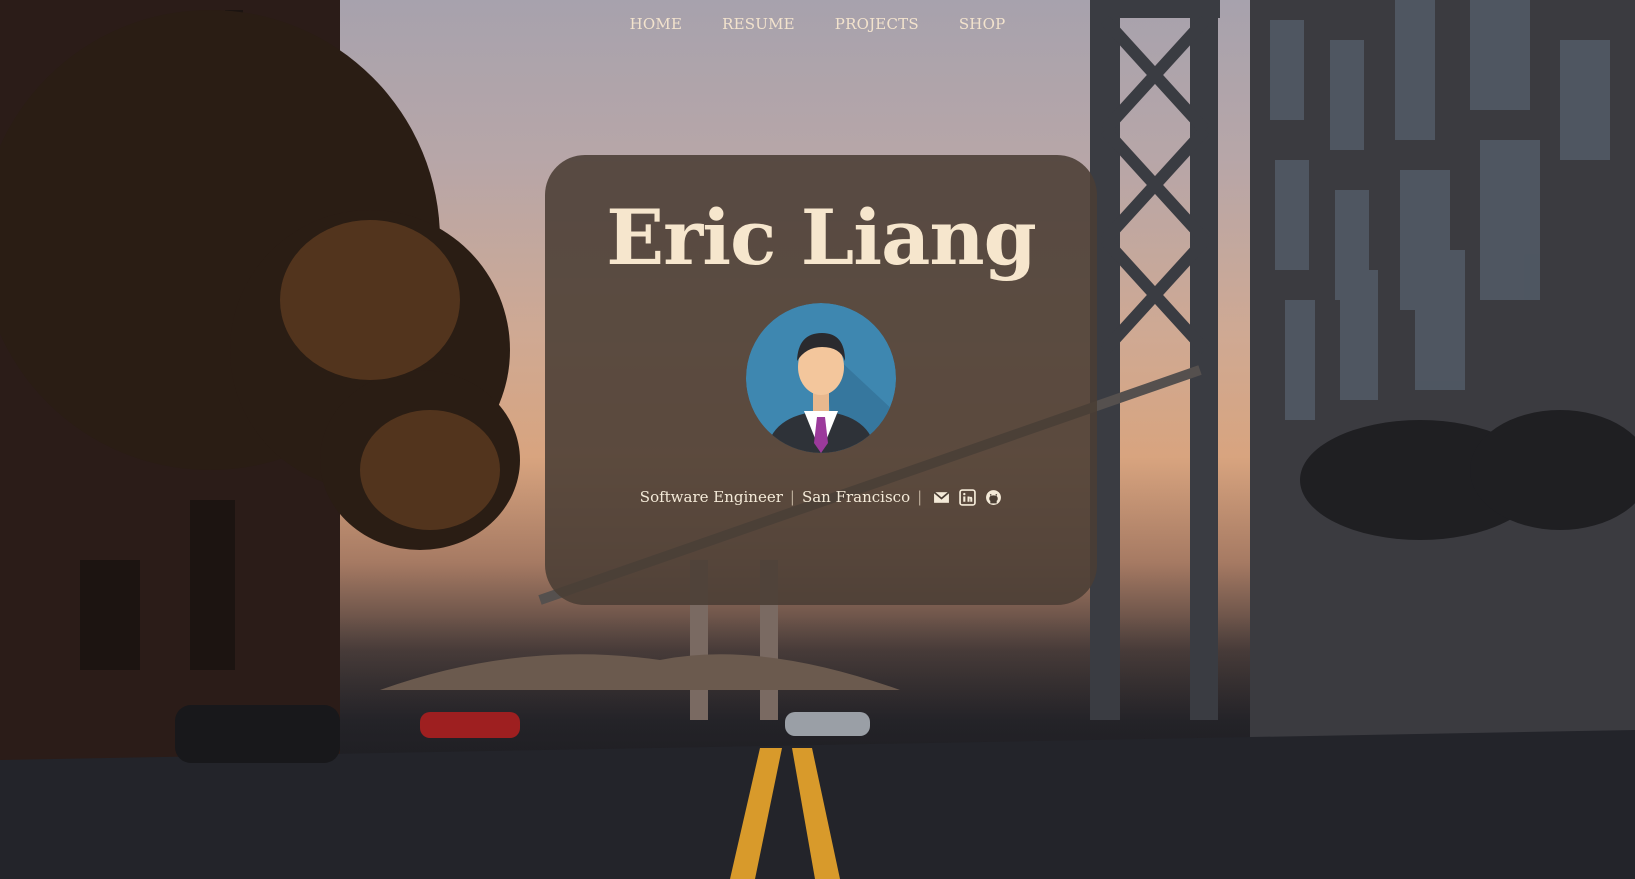  I want to click on profile-role: Software Engineer, so click(711, 497).